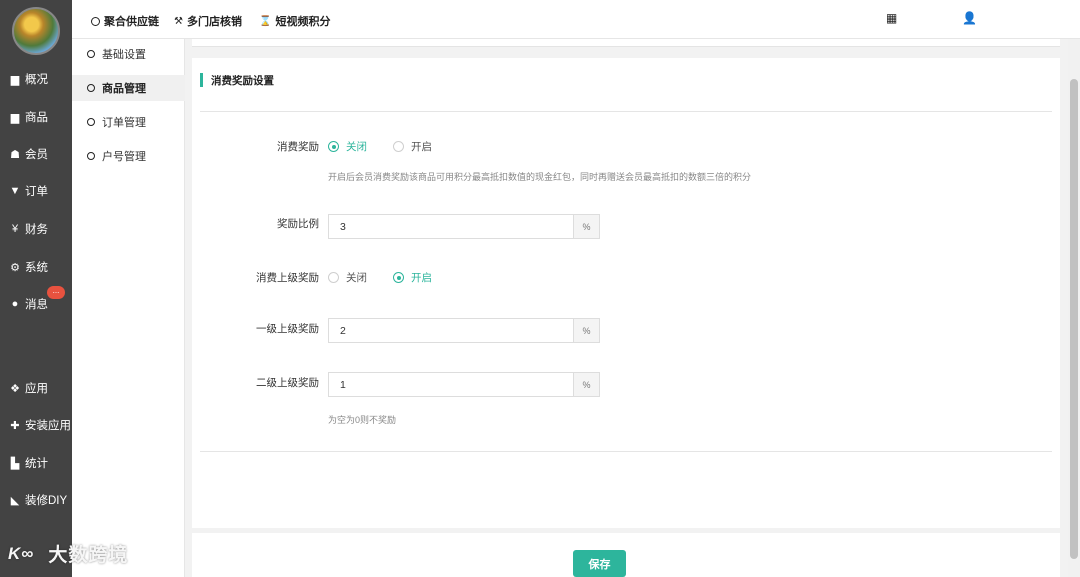 The height and width of the screenshot is (577, 1080). I want to click on sidebar-item-stats: ▙ 统计, so click(36, 463).